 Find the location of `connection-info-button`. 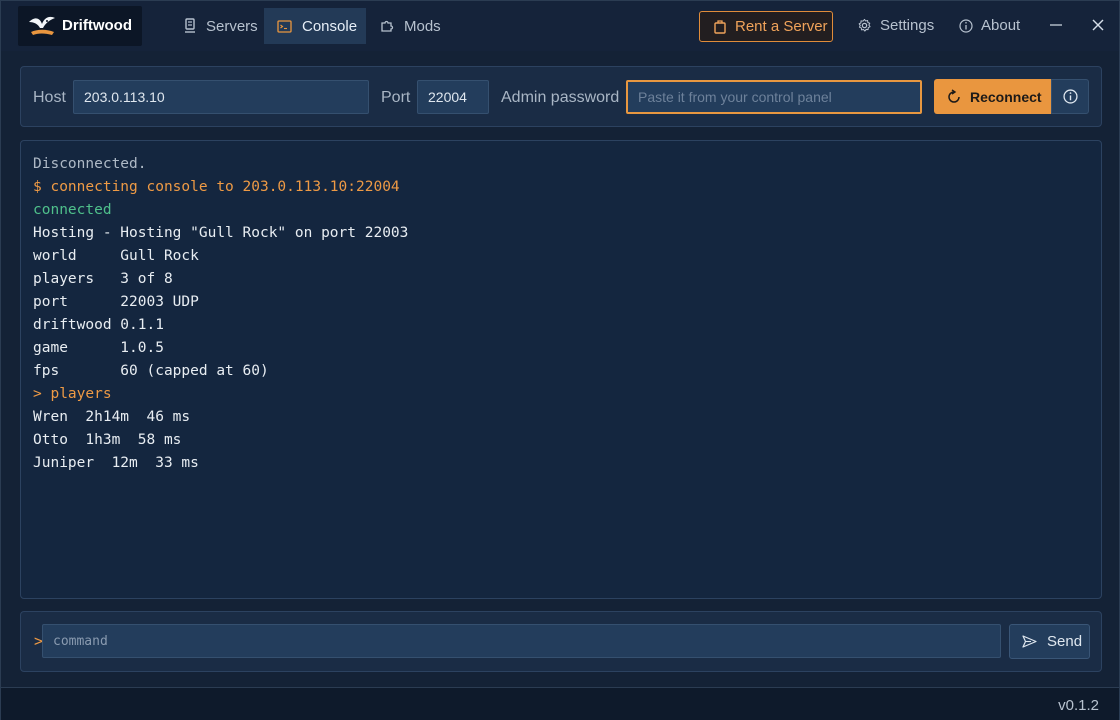

connection-info-button is located at coordinates (1070, 96).